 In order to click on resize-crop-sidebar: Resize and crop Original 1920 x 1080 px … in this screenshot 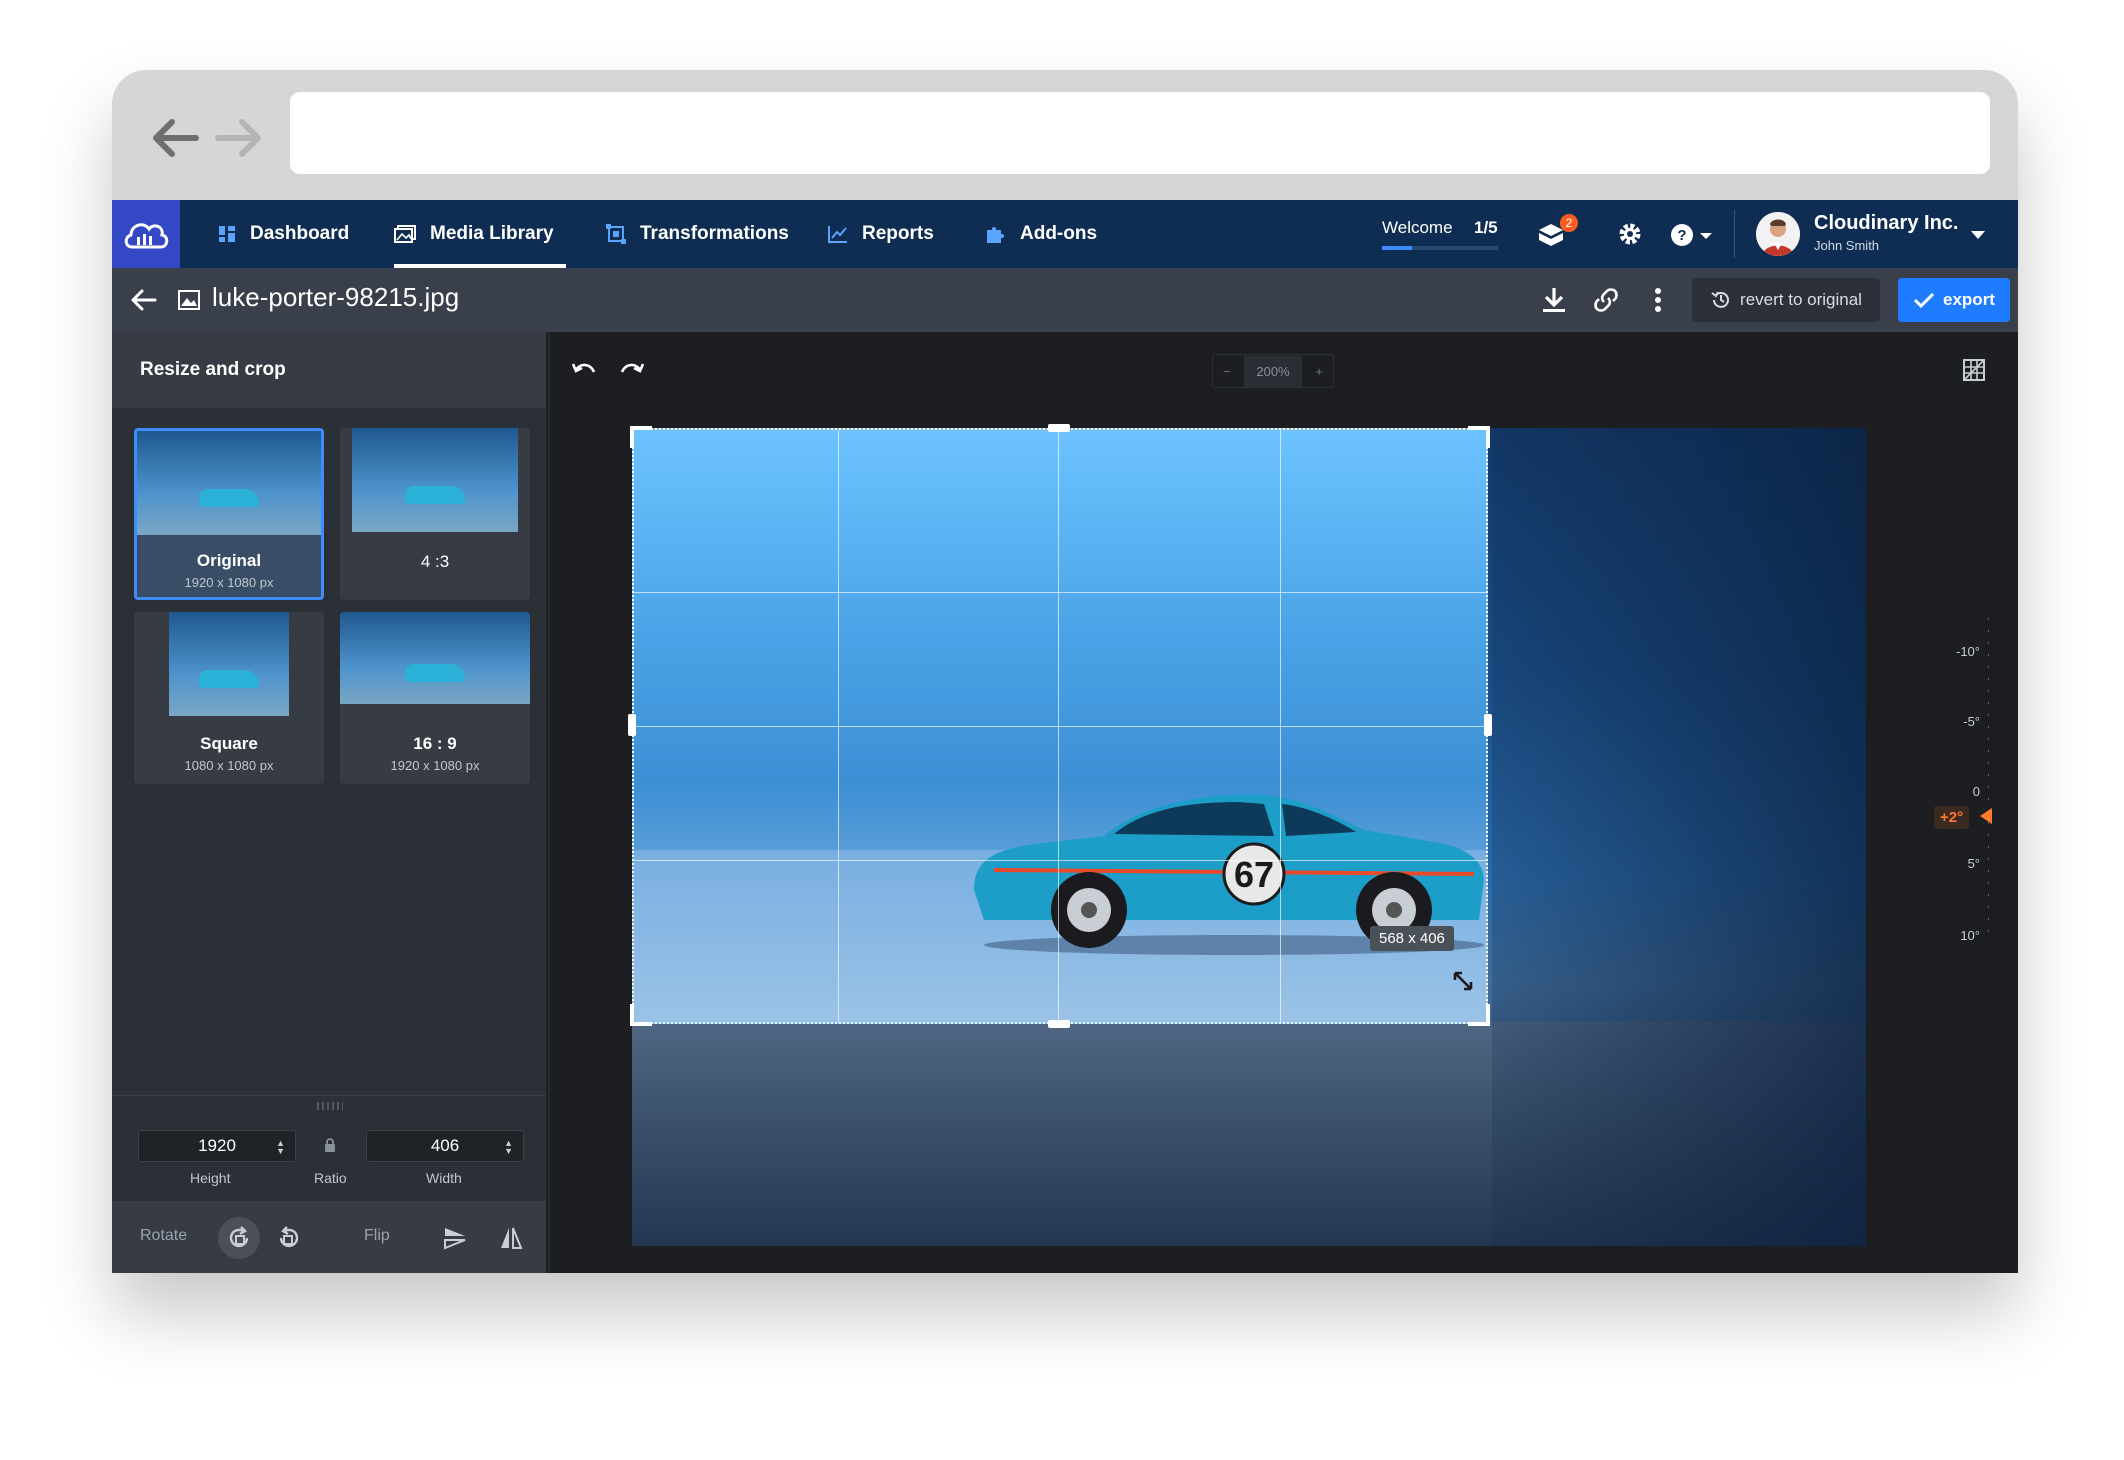, I will do `click(330, 802)`.